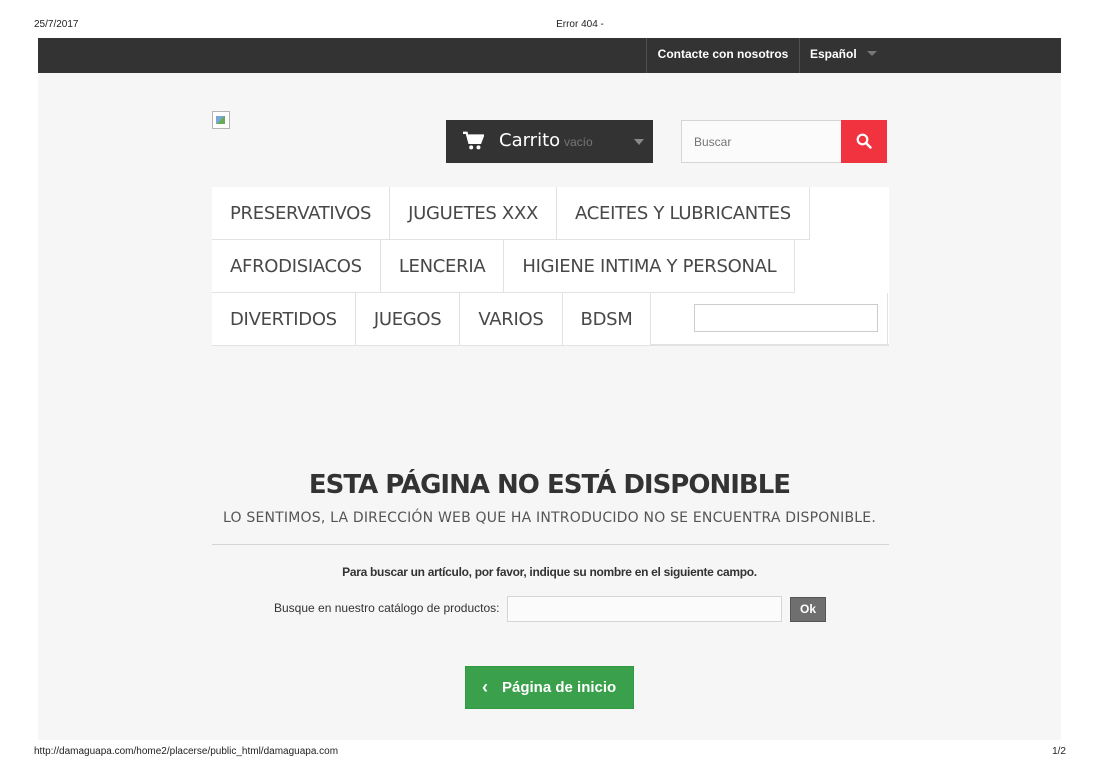 This screenshot has width=1100, height=778. Describe the element at coordinates (723, 55) in the screenshot. I see `contact-link: Contacte con nosotros` at that location.